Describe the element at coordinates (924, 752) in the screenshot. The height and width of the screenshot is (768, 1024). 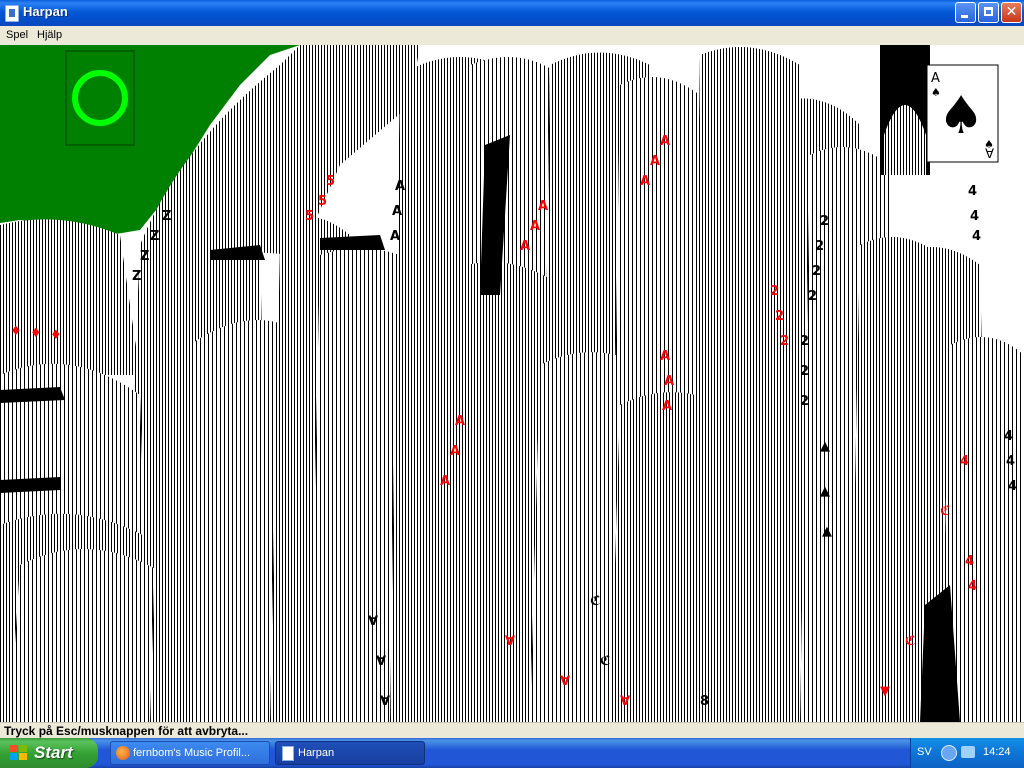
I see `language-indicator: SV` at that location.